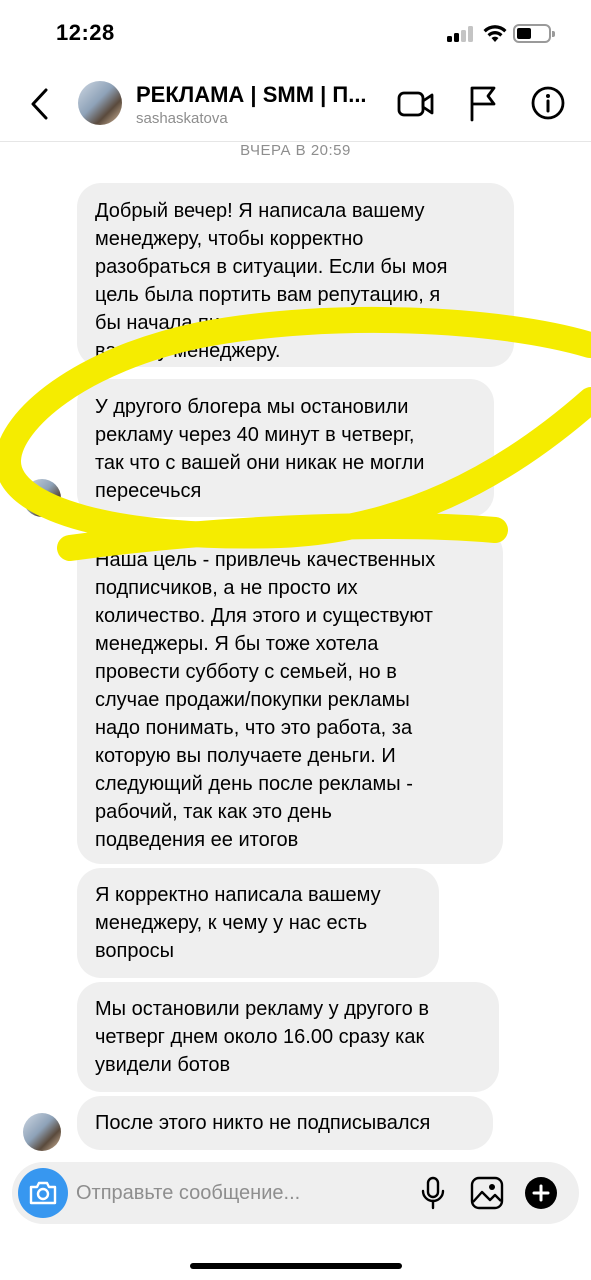  I want to click on video-call-button, so click(416, 104).